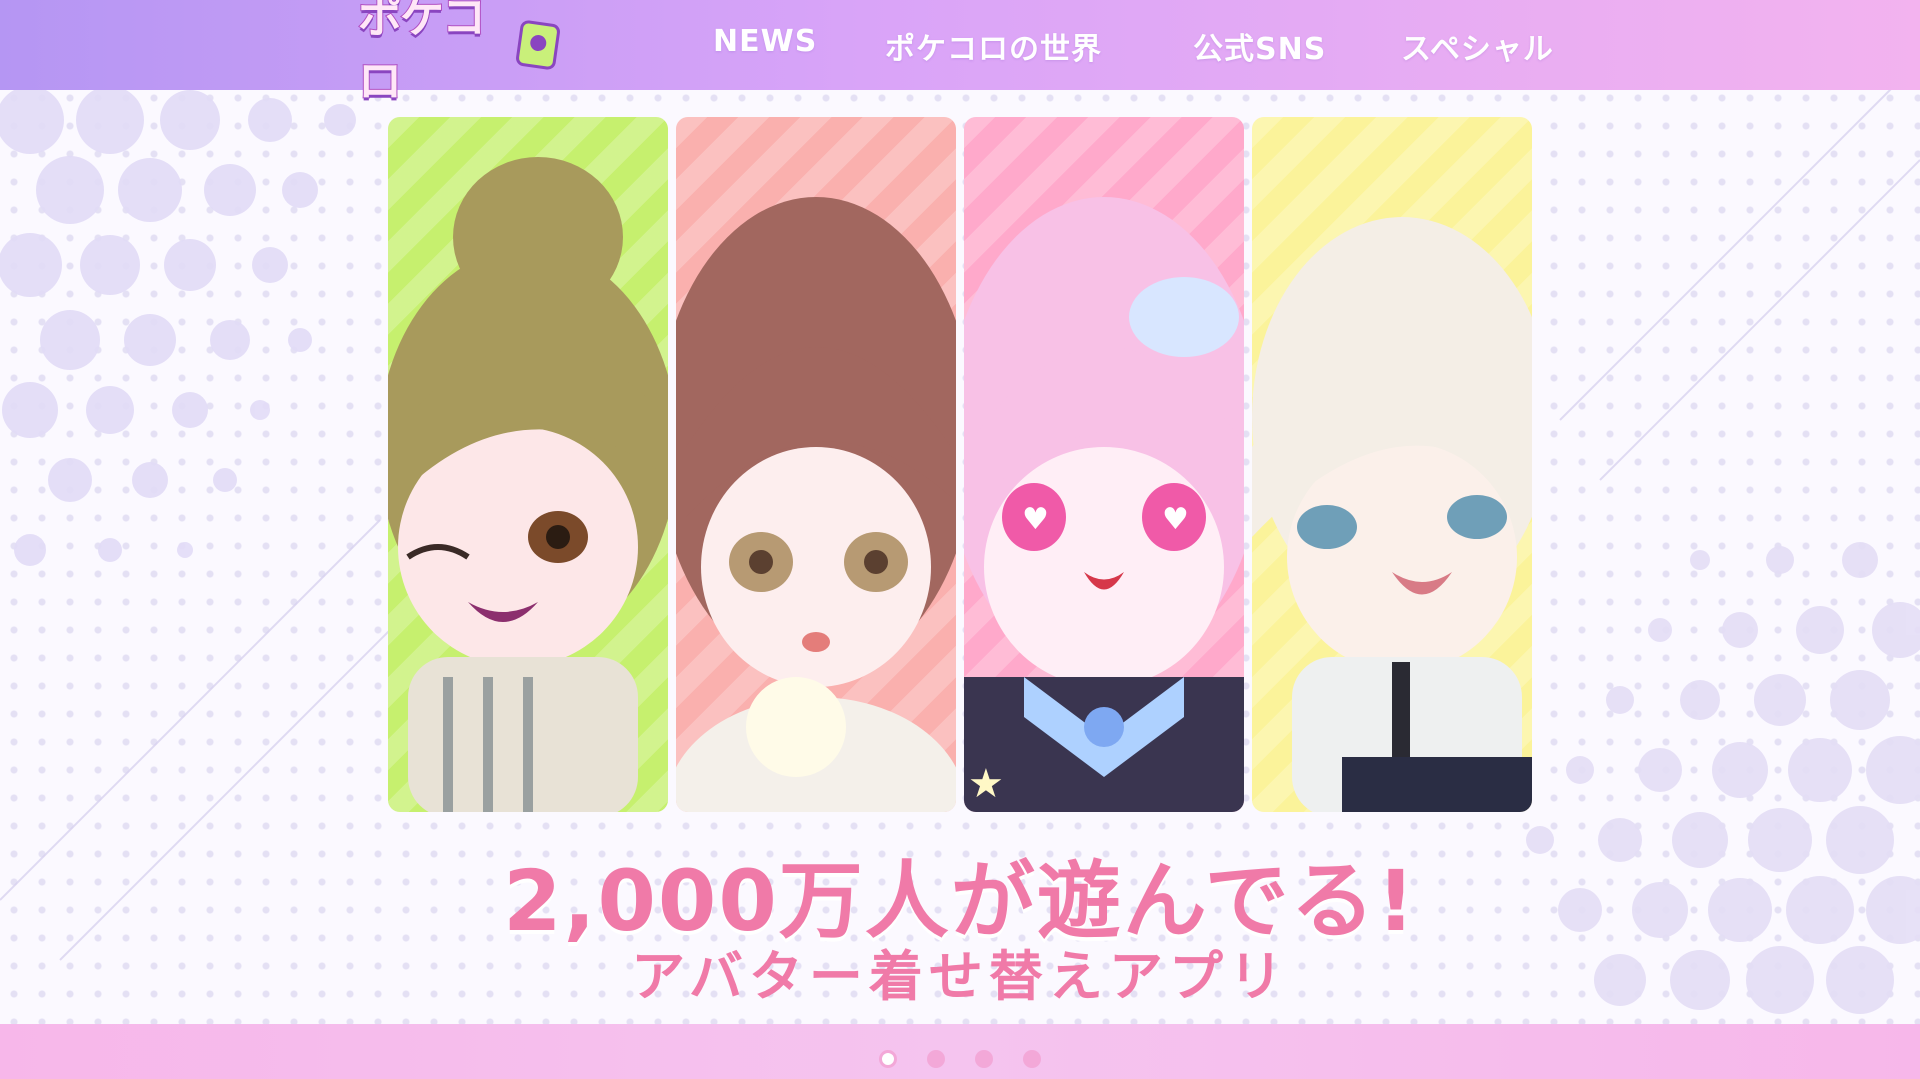 The height and width of the screenshot is (1079, 1920). Describe the element at coordinates (765, 41) in the screenshot. I see `nav-news: NEWS` at that location.